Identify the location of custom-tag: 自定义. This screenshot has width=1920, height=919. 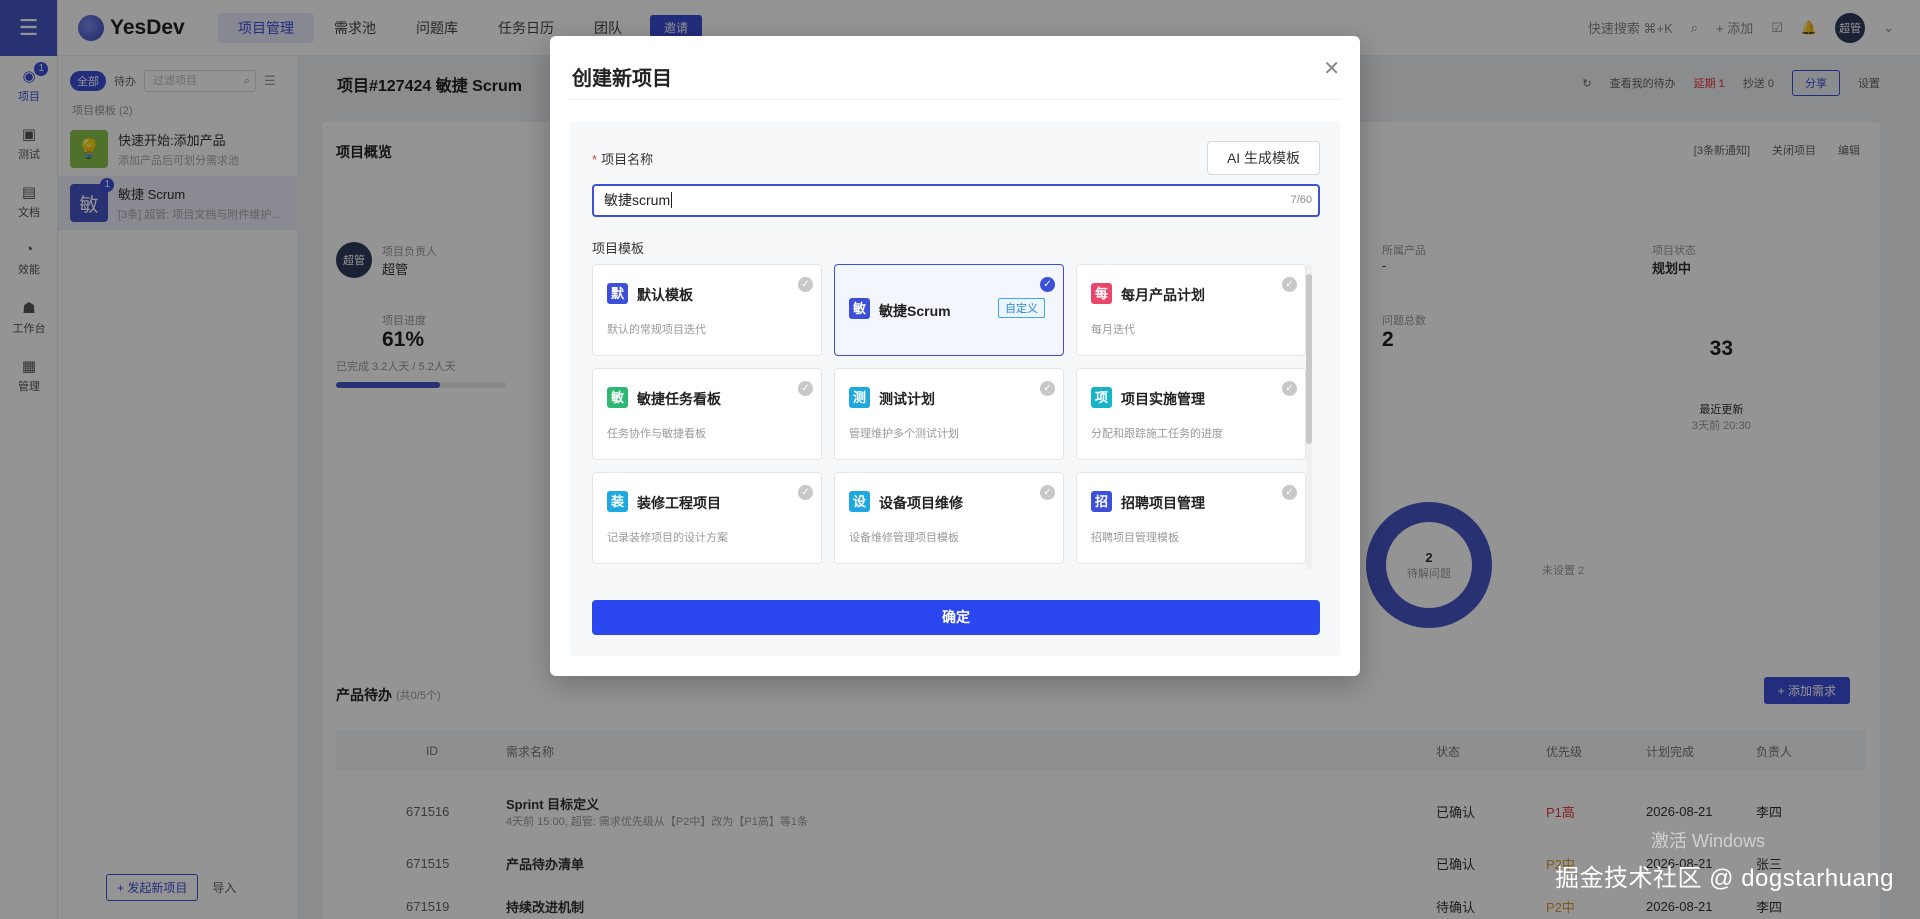
(1021, 308).